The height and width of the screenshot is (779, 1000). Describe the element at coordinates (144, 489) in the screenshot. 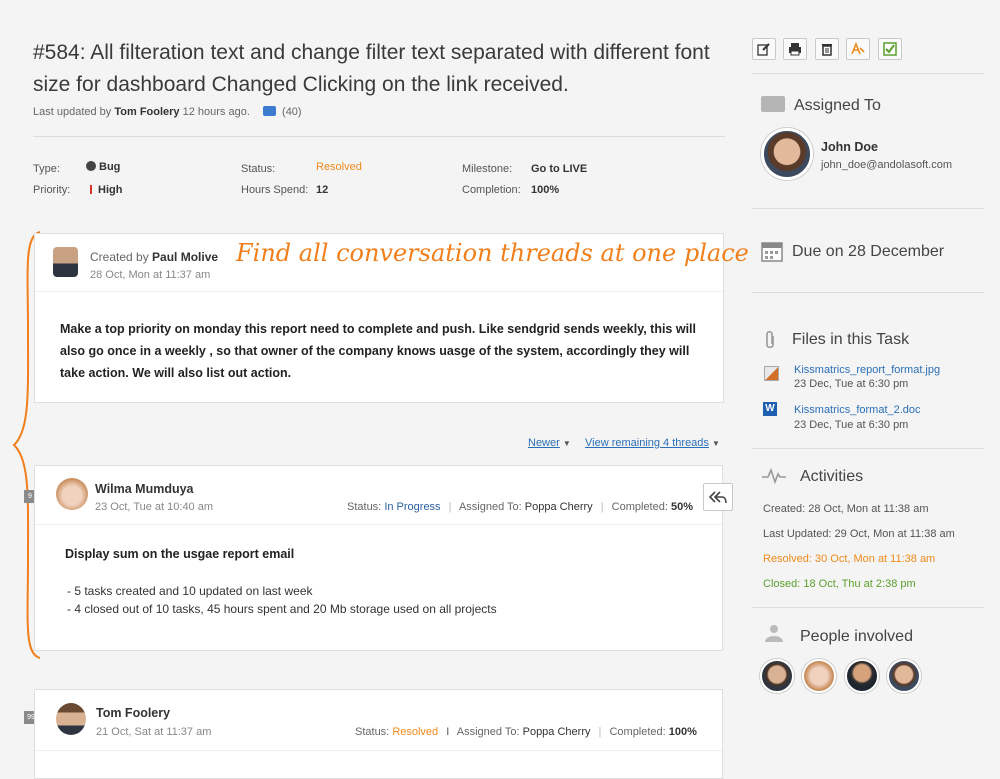

I see `thread-author: Wilma Mumduya` at that location.